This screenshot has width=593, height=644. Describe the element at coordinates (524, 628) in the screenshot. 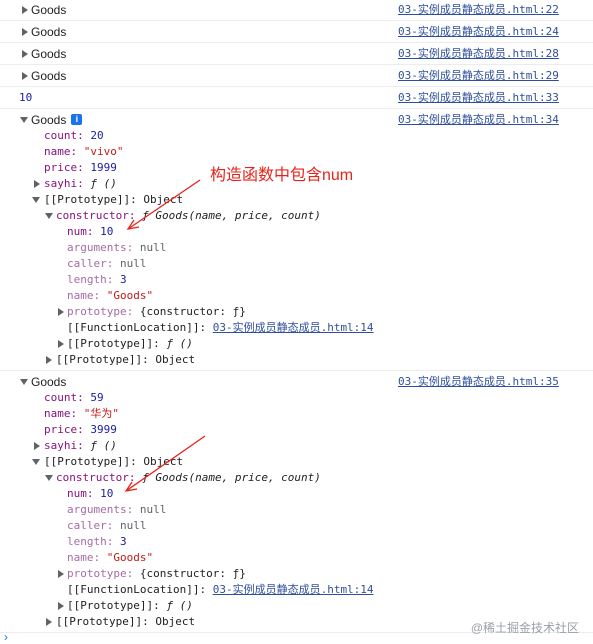

I see `watermark: @稀土掘金技术社区` at that location.